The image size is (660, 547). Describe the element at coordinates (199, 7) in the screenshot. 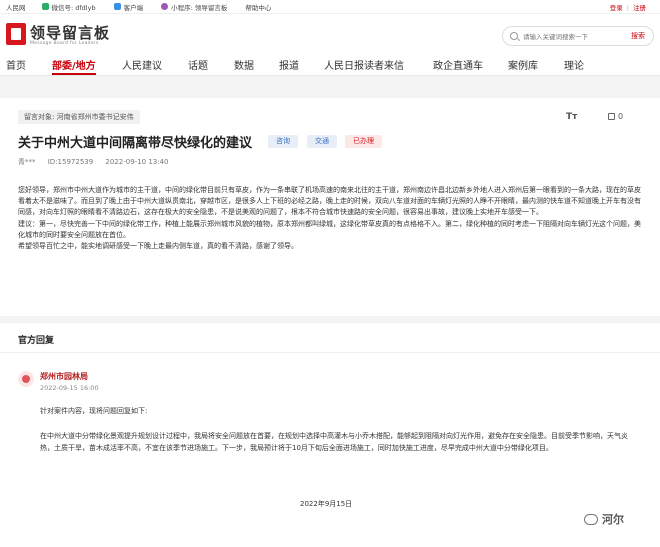

I see `topbar-label: 小程序: 领导留言板` at that location.